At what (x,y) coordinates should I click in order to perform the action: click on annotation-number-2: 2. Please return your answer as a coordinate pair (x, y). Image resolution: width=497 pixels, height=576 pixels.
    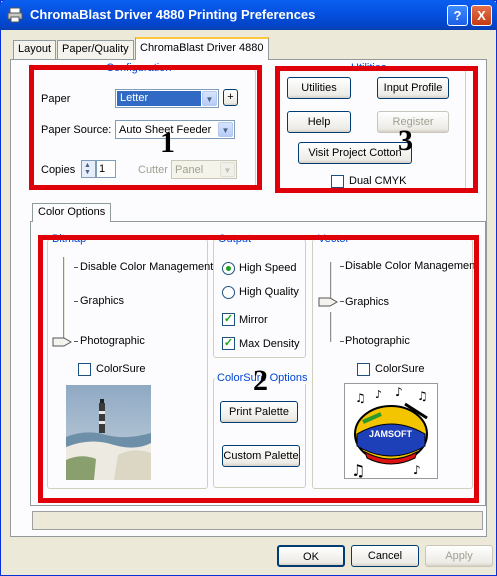
    Looking at the image, I should click on (260, 380).